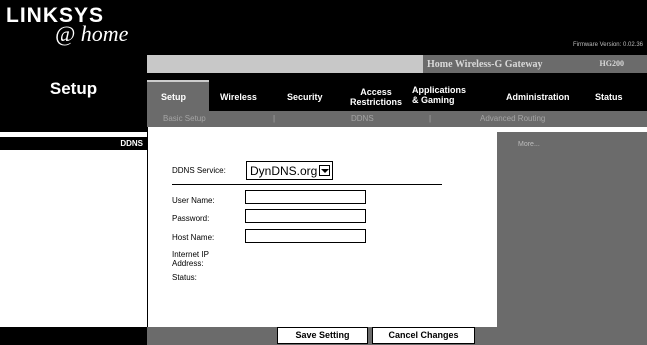  I want to click on product-bar: Home Wireless-G Gateway HG200, so click(535, 64).